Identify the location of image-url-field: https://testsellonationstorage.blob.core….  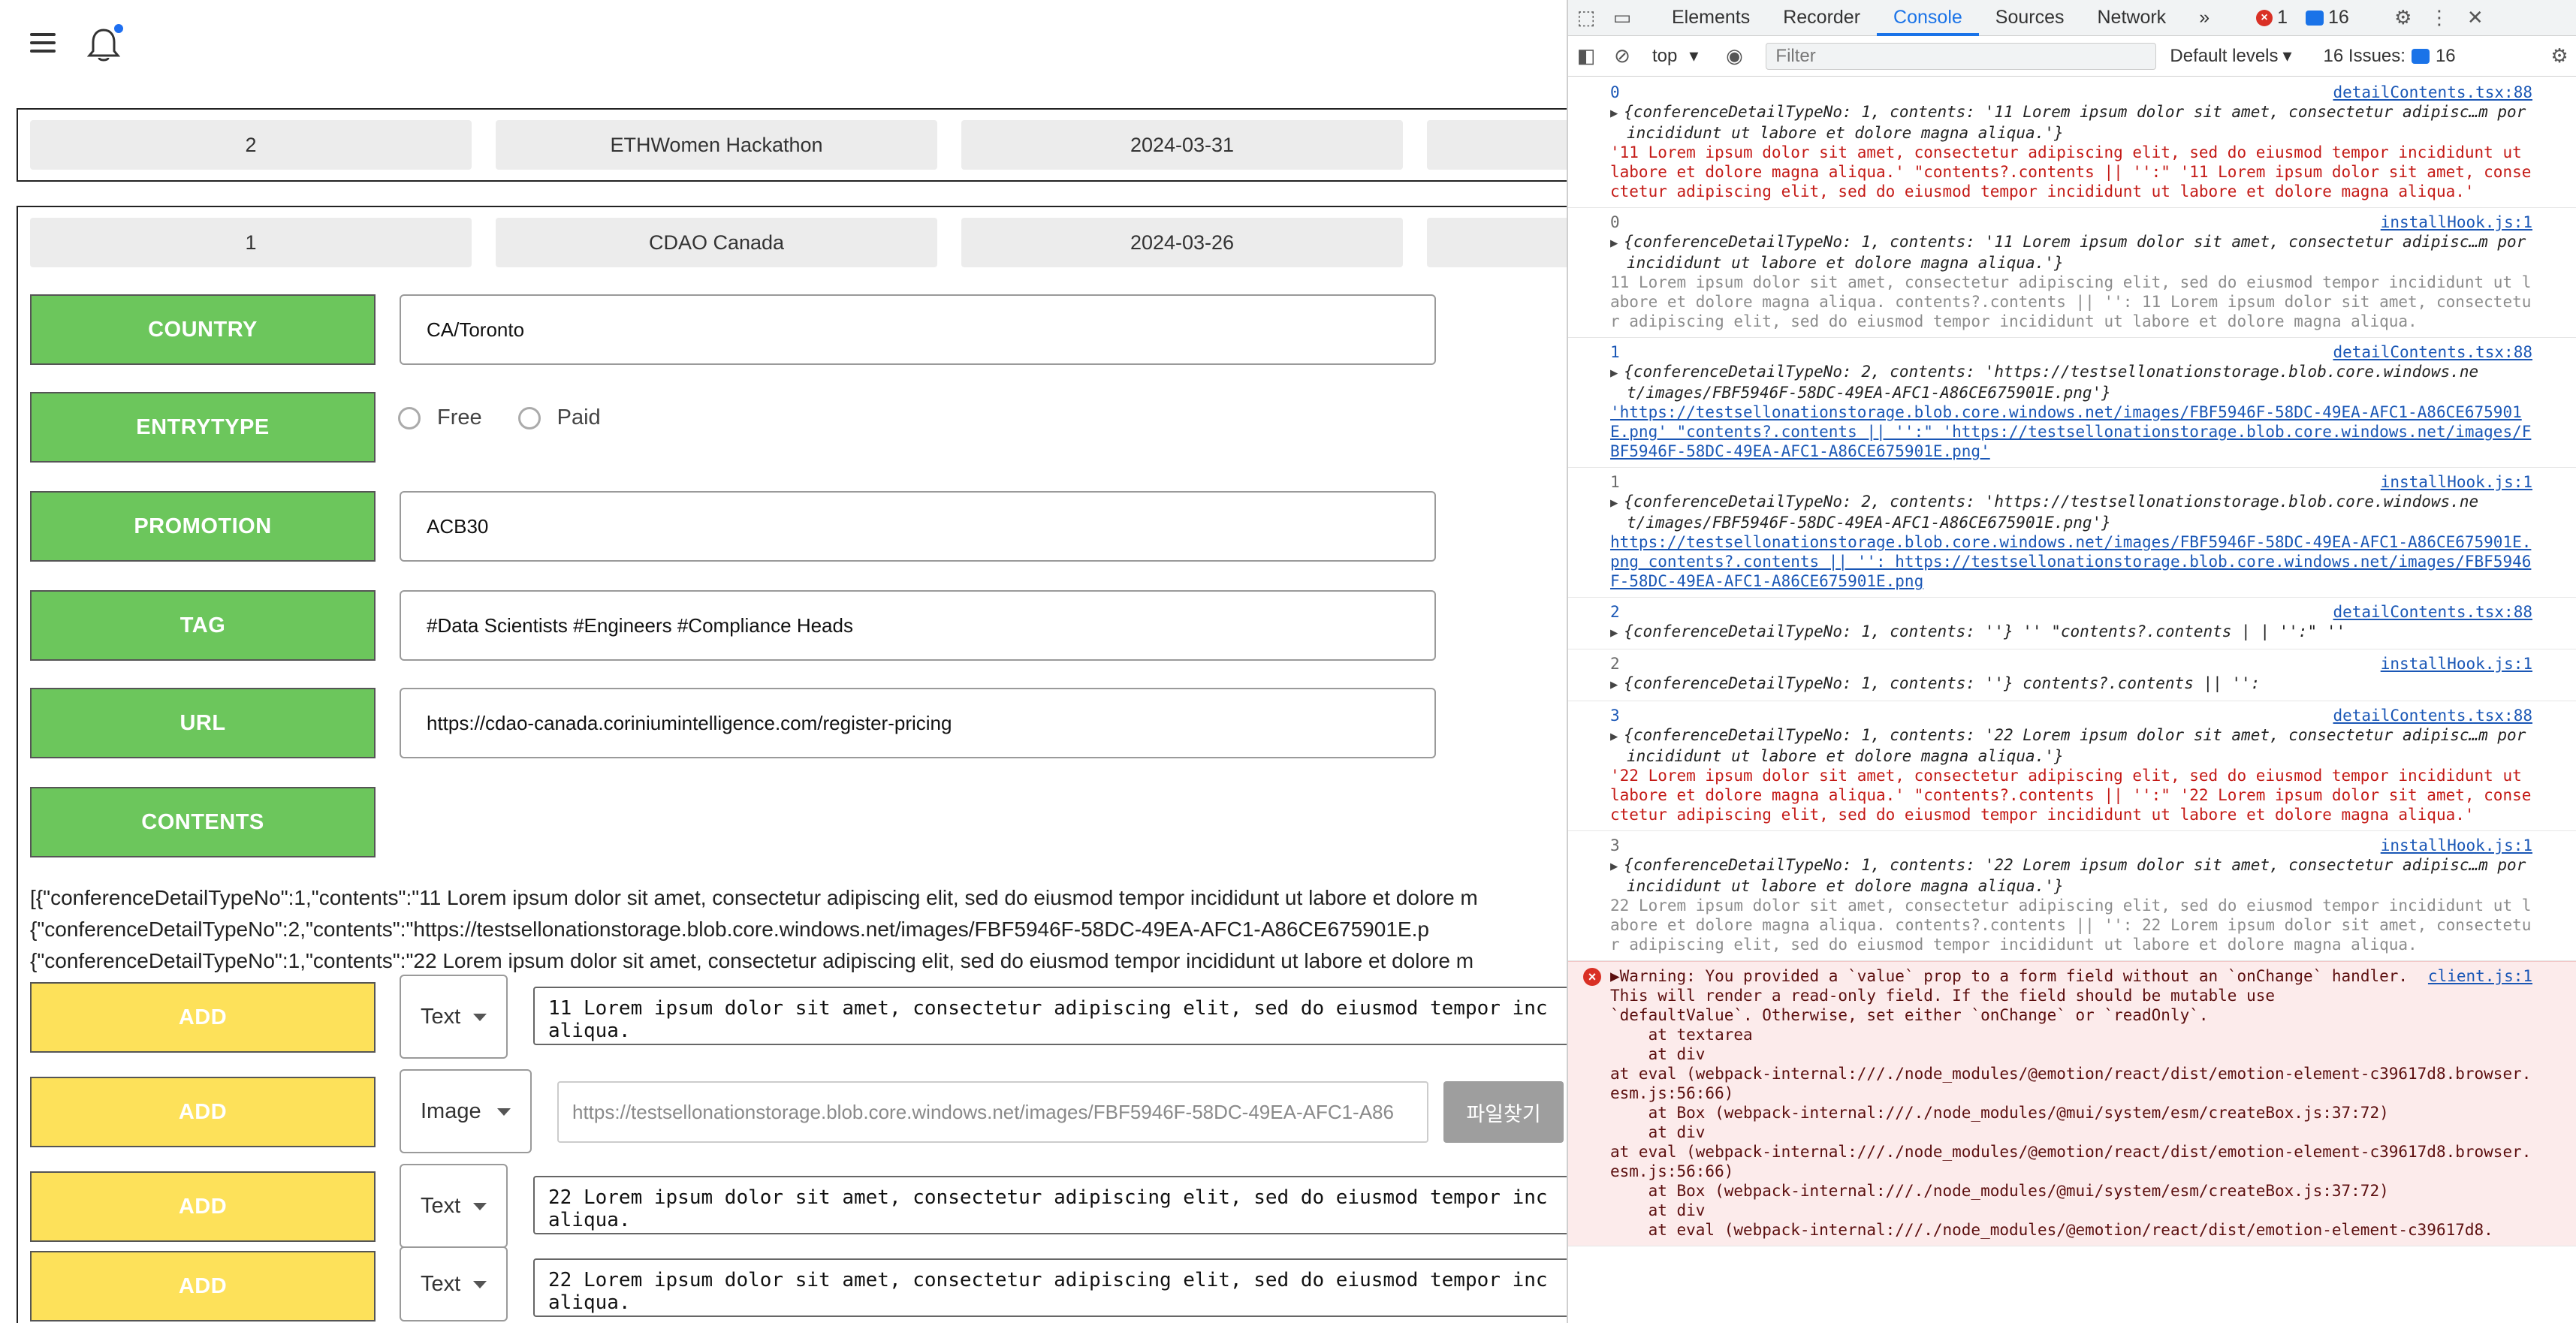
(992, 1112).